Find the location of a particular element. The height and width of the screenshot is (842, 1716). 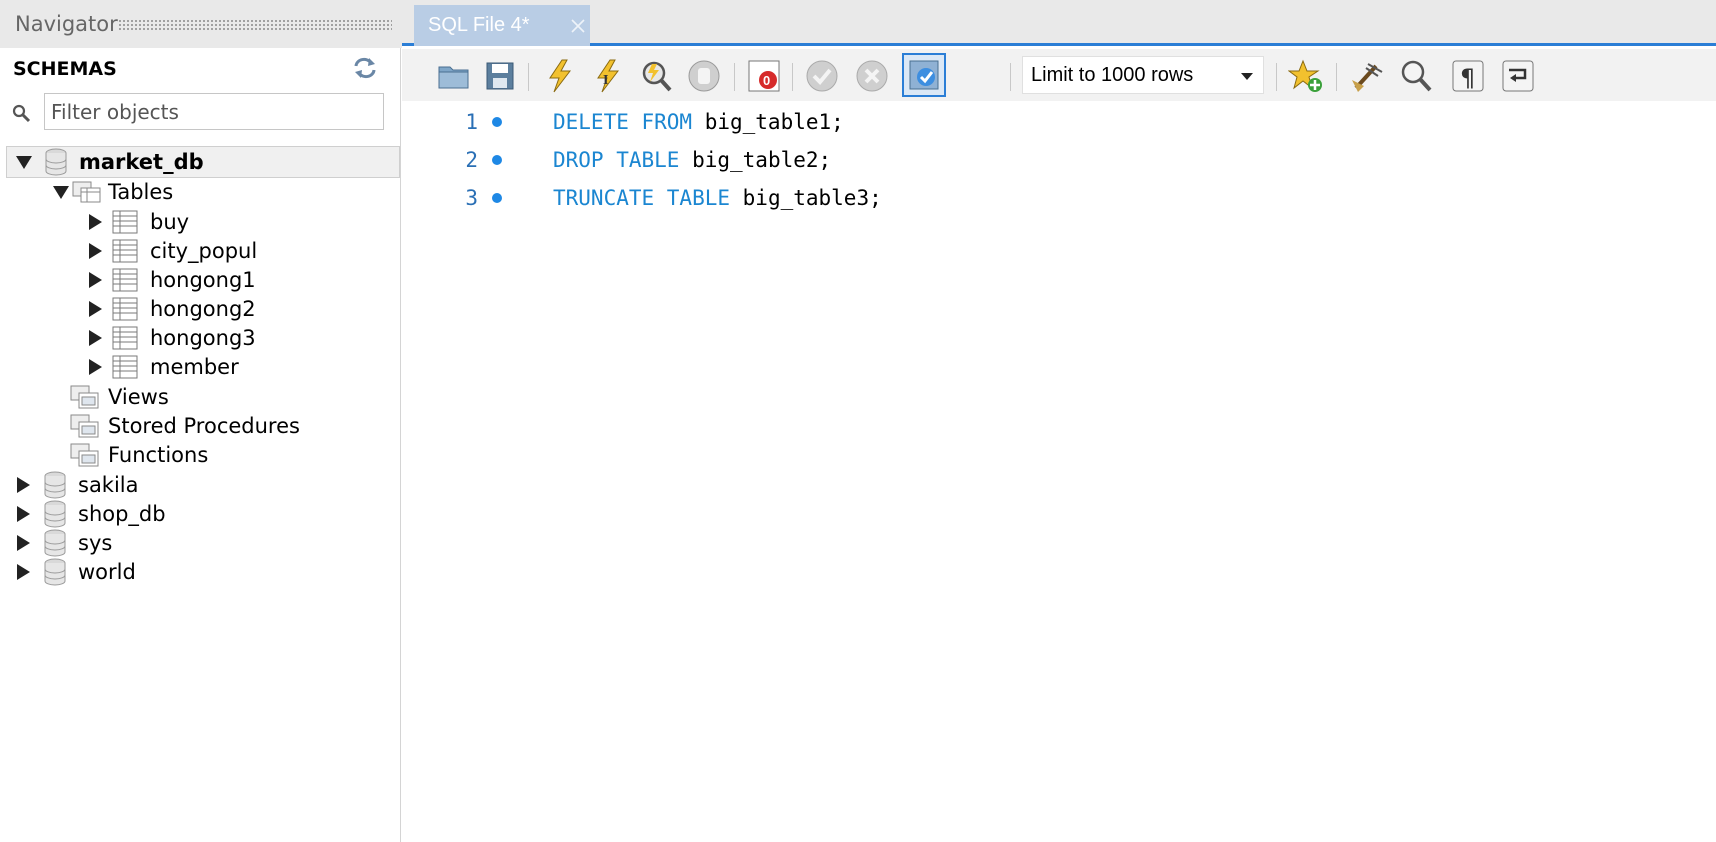

limit-rows-label: Limit to 1000 rows is located at coordinates (1112, 74).